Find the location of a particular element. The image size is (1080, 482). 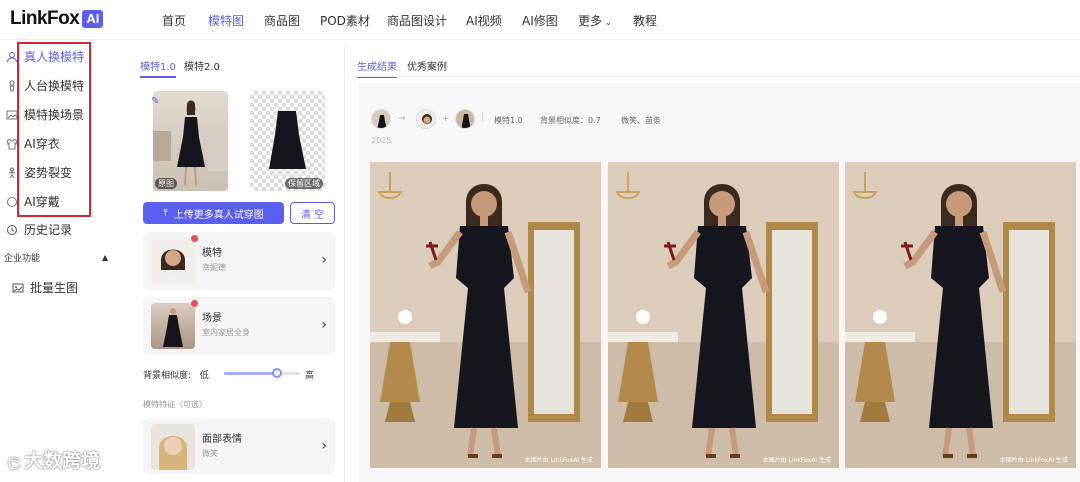

model-avatar is located at coordinates (173, 261).